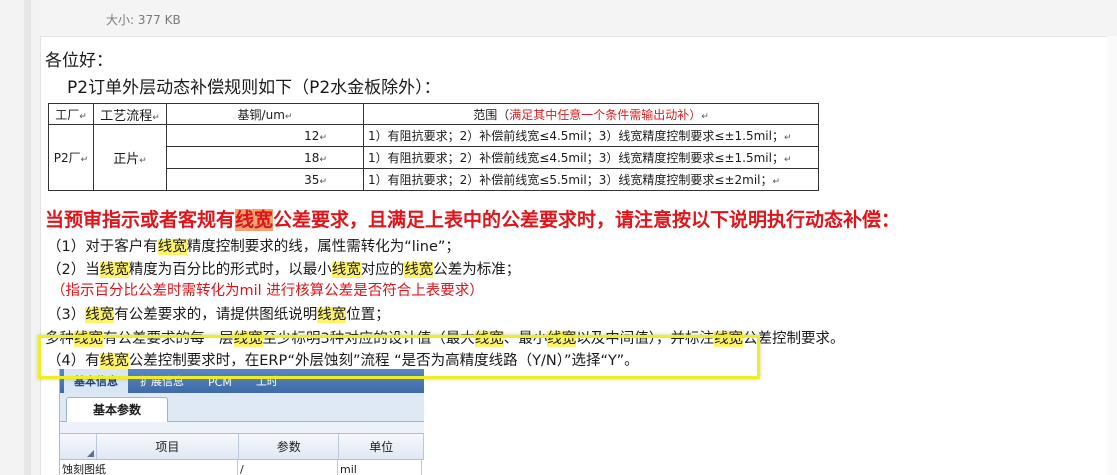 The width and height of the screenshot is (1117, 475). What do you see at coordinates (380, 467) in the screenshot?
I see `cell-unit: mil` at bounding box center [380, 467].